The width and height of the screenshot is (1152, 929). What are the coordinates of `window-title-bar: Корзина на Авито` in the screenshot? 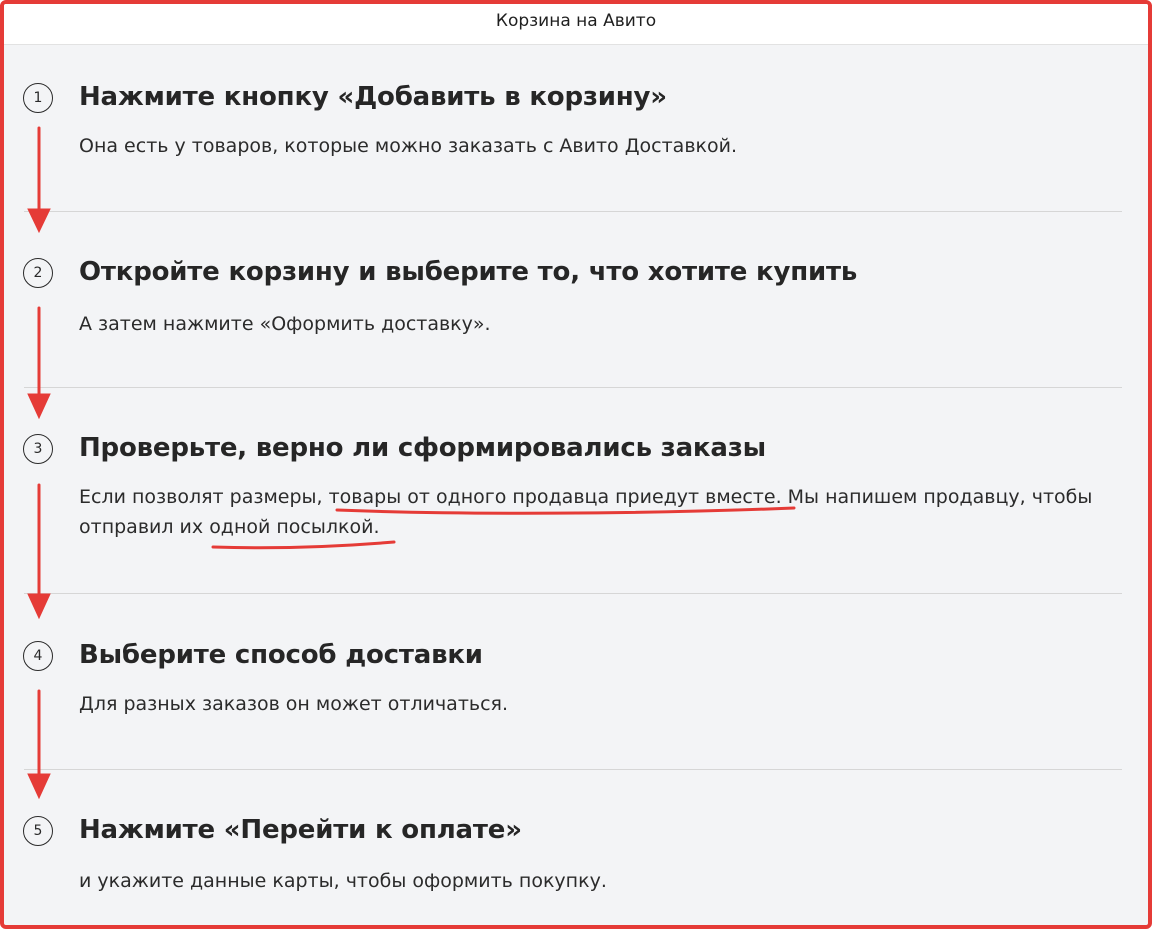 It's located at (576, 24).